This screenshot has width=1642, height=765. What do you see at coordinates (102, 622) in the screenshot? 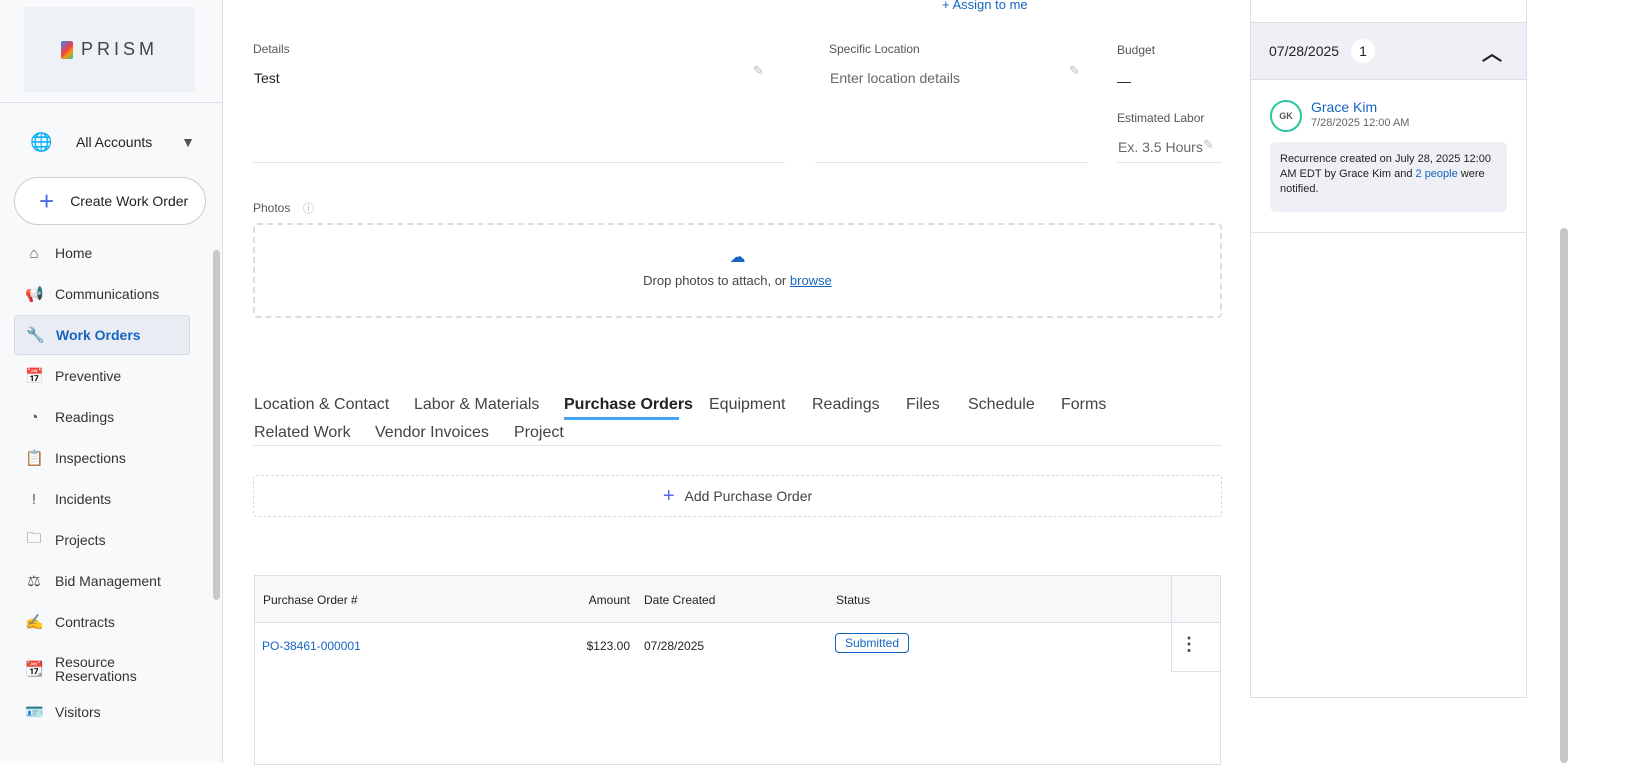
I see `sidebar-item-contracts: ✍ Contracts` at bounding box center [102, 622].